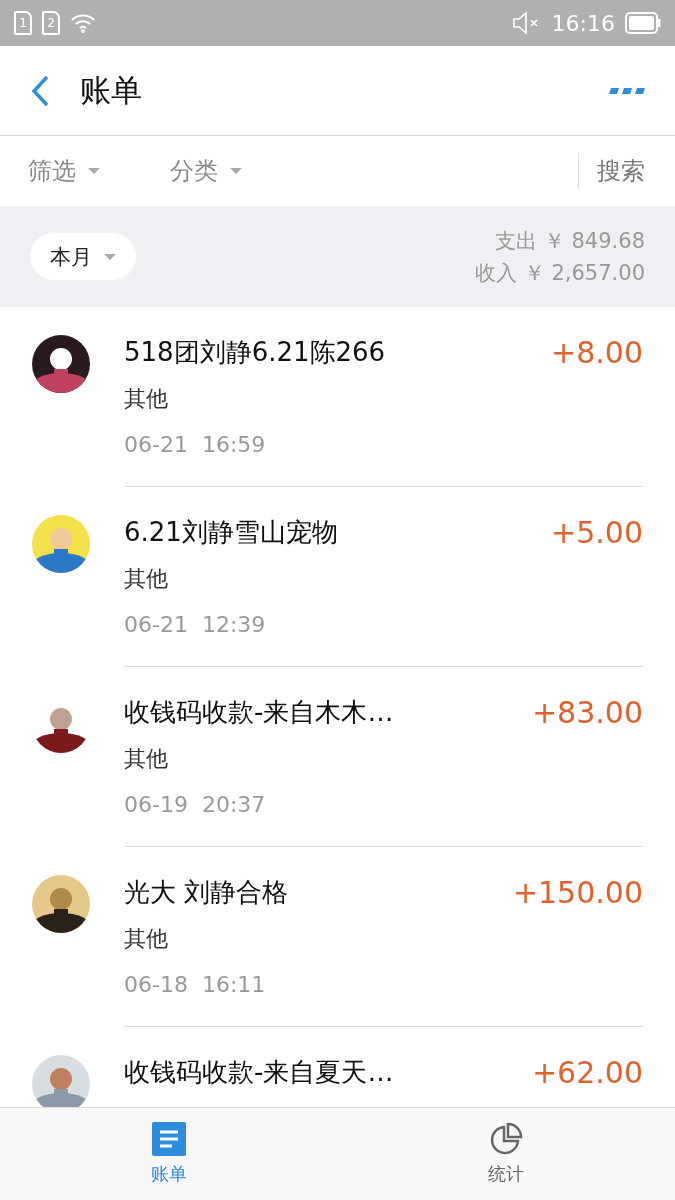 This screenshot has width=675, height=1200. I want to click on transaction-amount: +8.00, so click(597, 352).